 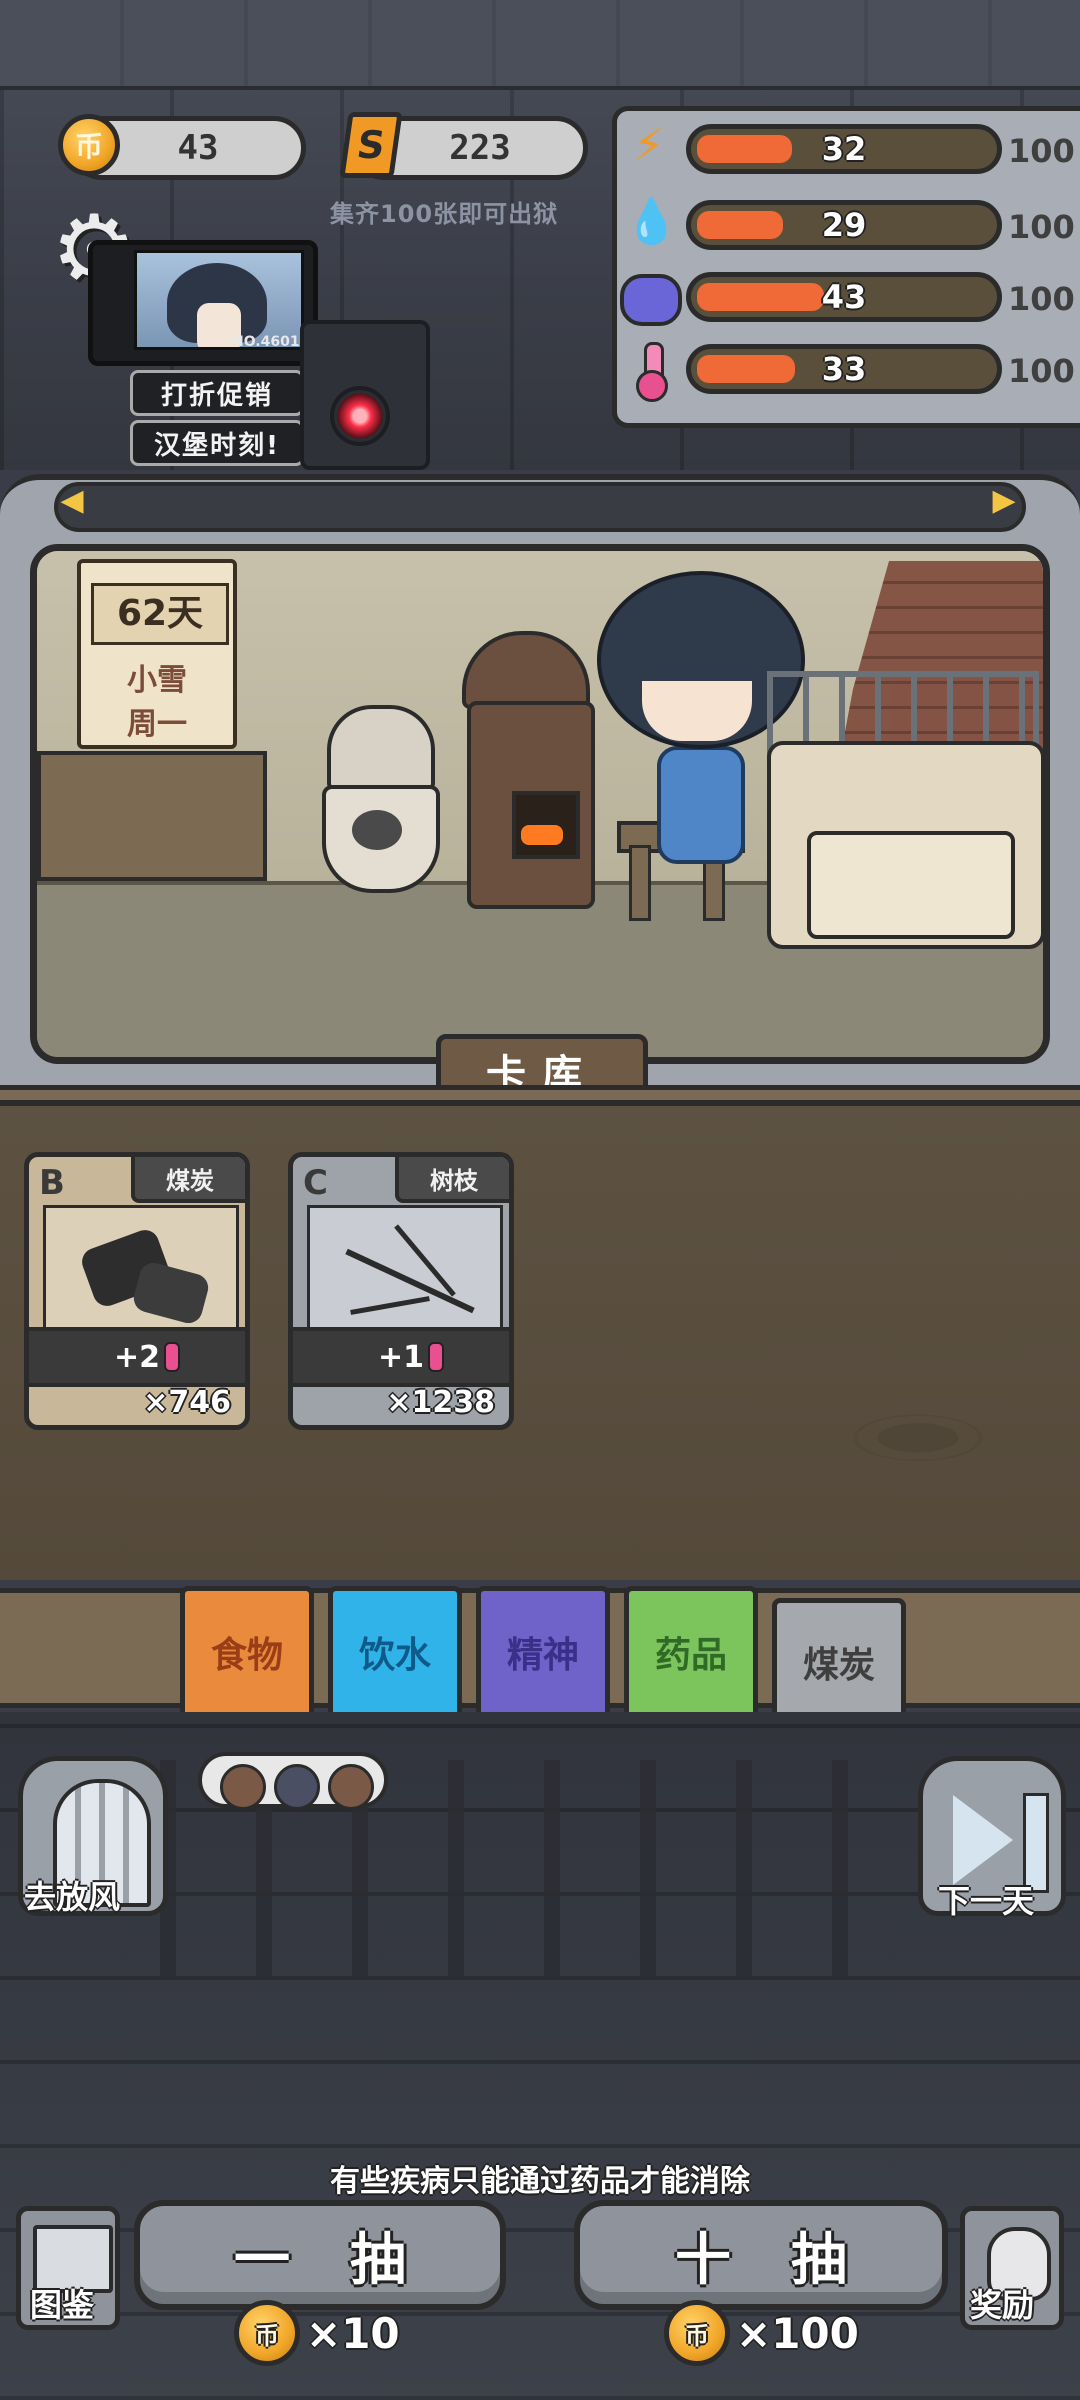 What do you see at coordinates (350, 2260) in the screenshot?
I see `single-draw-label: 一抽` at bounding box center [350, 2260].